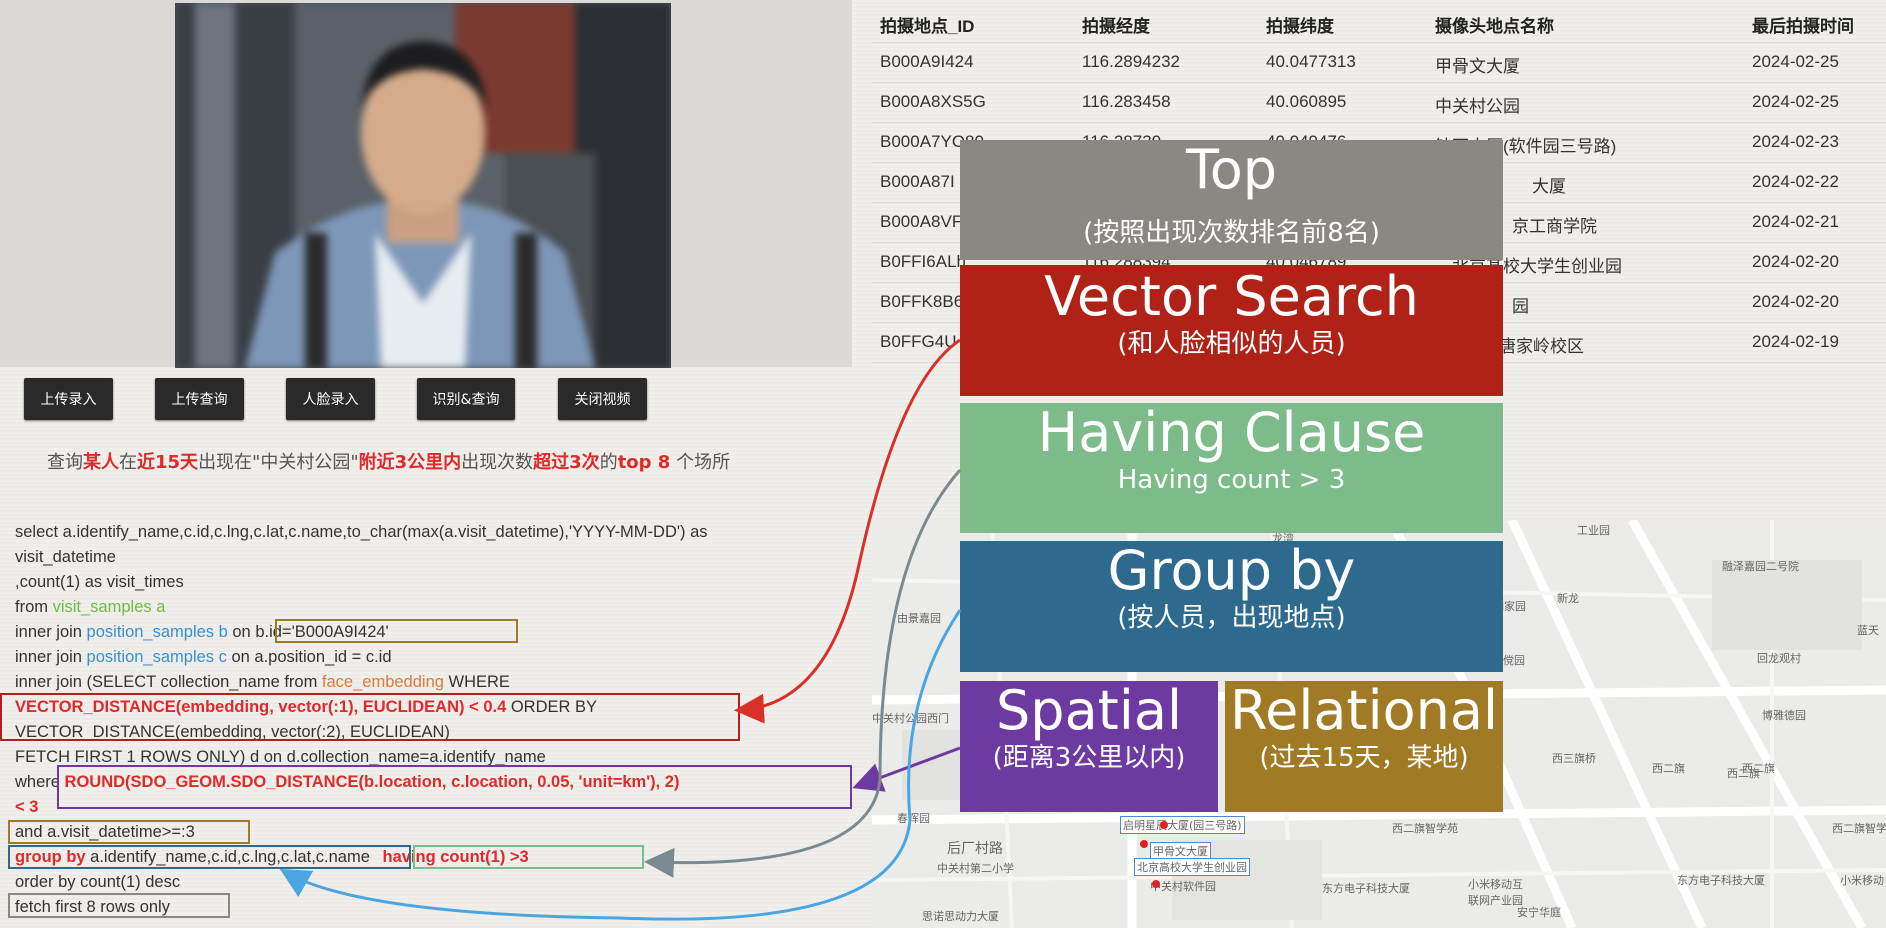  What do you see at coordinates (1183, 886) in the screenshot?
I see `map-poi-label: 中关村软件园` at bounding box center [1183, 886].